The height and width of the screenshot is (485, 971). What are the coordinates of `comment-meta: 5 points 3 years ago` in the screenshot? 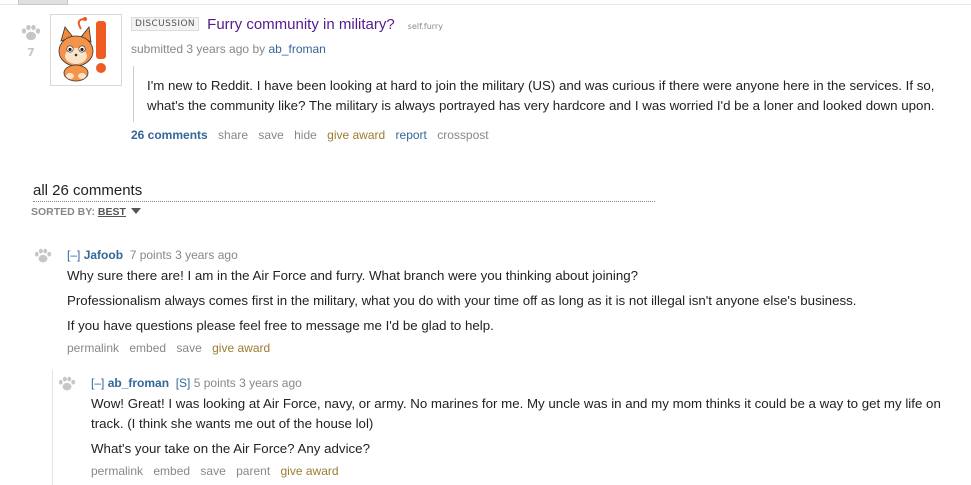 It's located at (247, 383).